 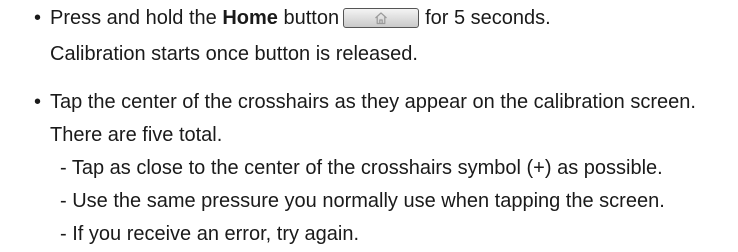 I want to click on instruction-text: for 5 seconds., so click(x=488, y=18).